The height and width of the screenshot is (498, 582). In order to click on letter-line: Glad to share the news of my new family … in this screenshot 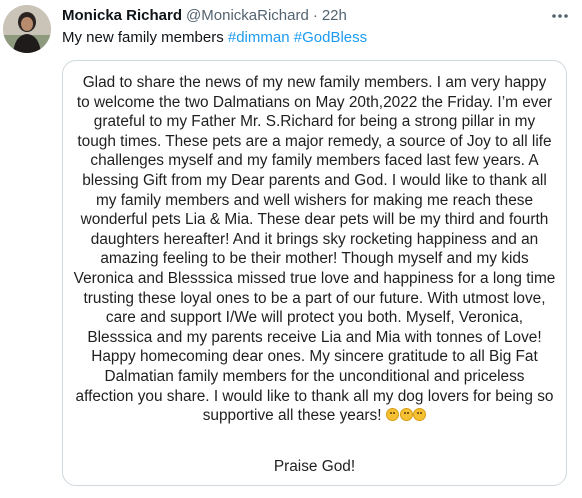, I will do `click(314, 82)`.